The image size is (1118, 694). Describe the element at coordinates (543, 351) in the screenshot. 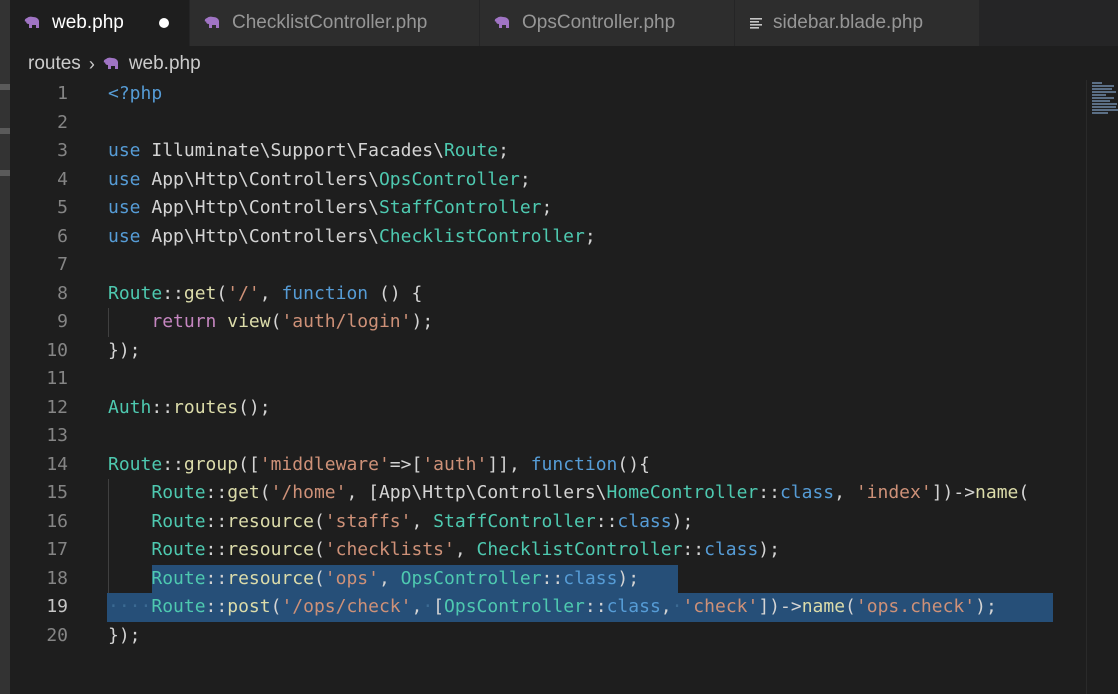

I see `code-line: 10});` at that location.